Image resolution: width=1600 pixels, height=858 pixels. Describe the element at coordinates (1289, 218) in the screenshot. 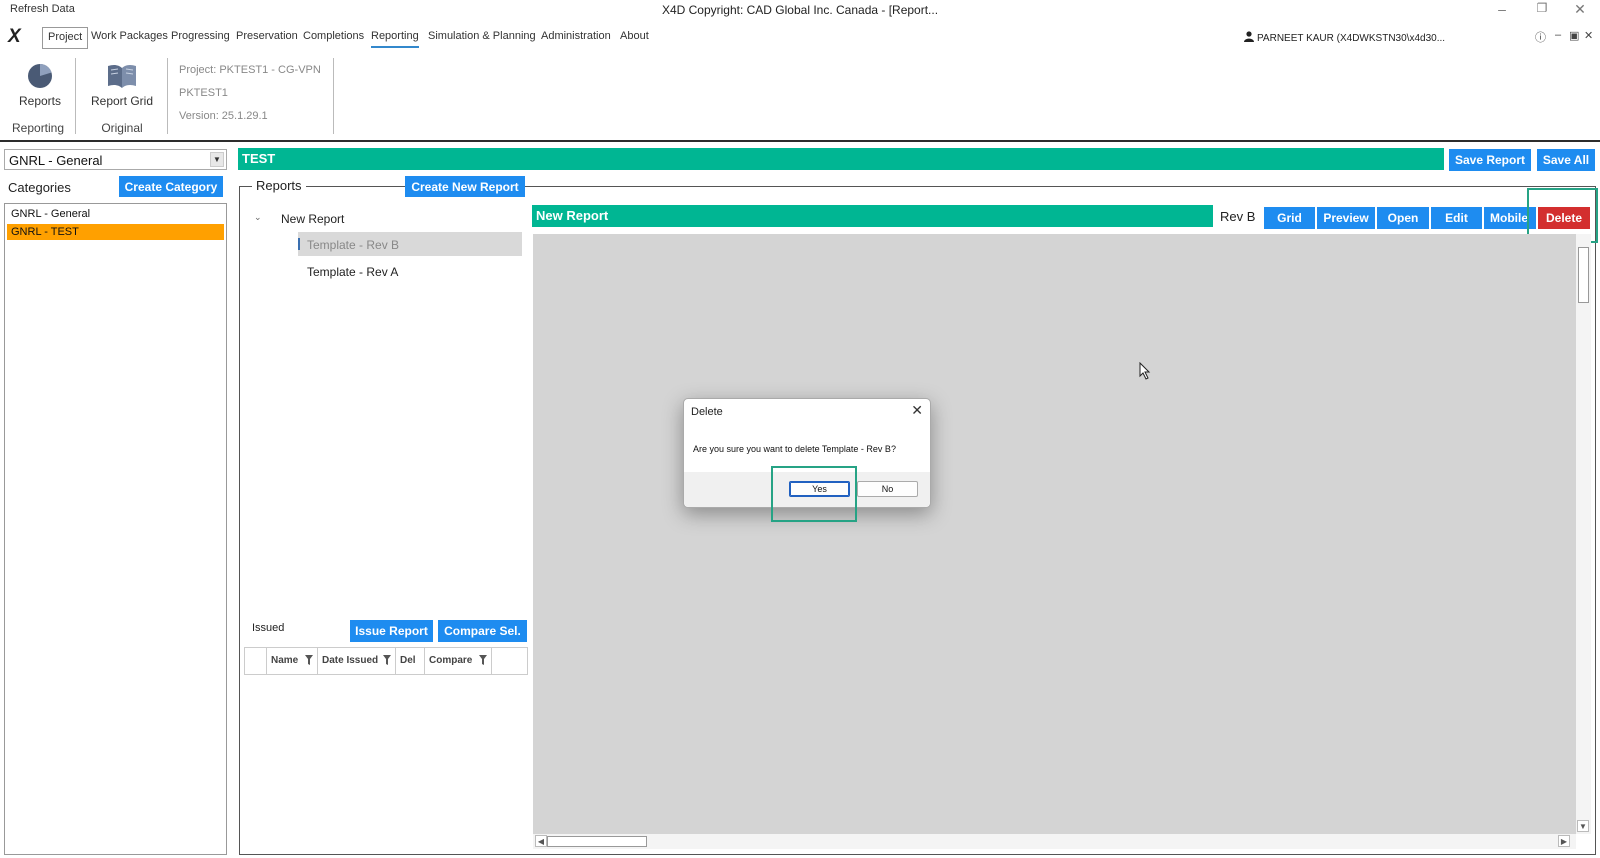

I see `grid-button: Grid` at that location.